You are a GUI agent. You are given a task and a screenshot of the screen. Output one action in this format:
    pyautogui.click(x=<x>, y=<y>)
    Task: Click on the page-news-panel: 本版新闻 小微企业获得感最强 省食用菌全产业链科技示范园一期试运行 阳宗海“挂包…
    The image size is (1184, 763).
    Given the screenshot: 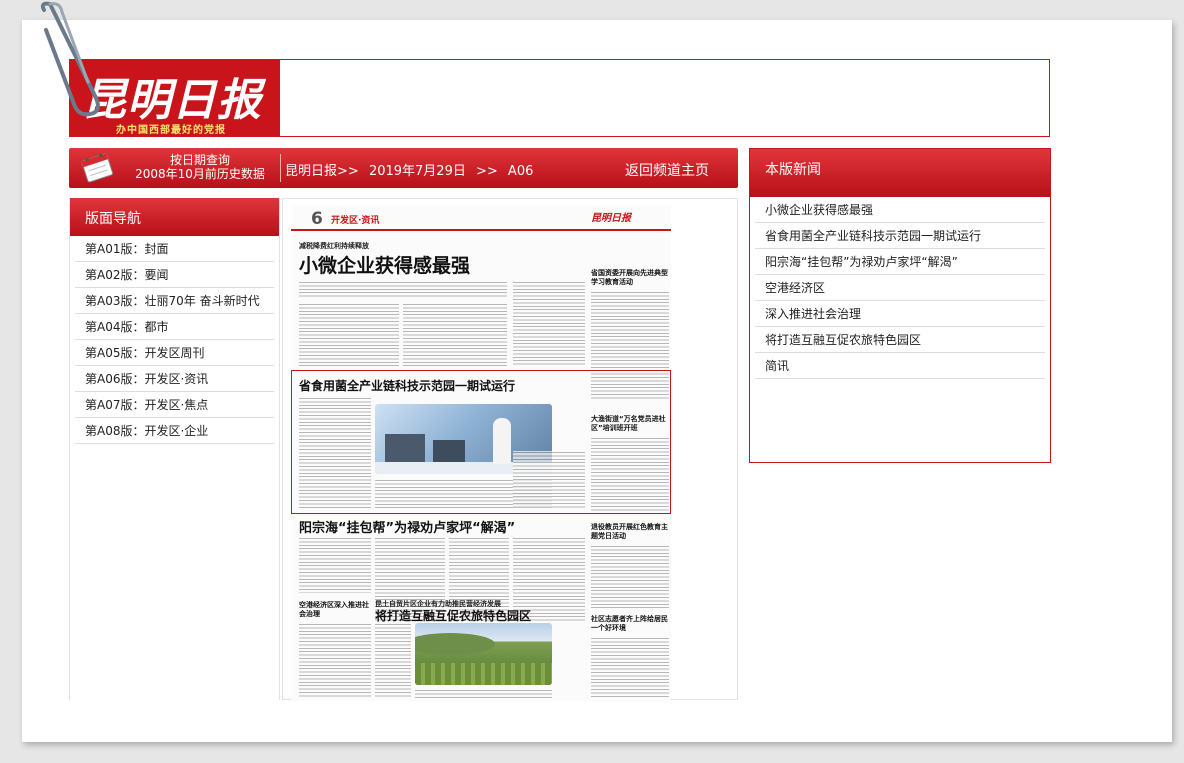 What is the action you would take?
    pyautogui.click(x=900, y=305)
    